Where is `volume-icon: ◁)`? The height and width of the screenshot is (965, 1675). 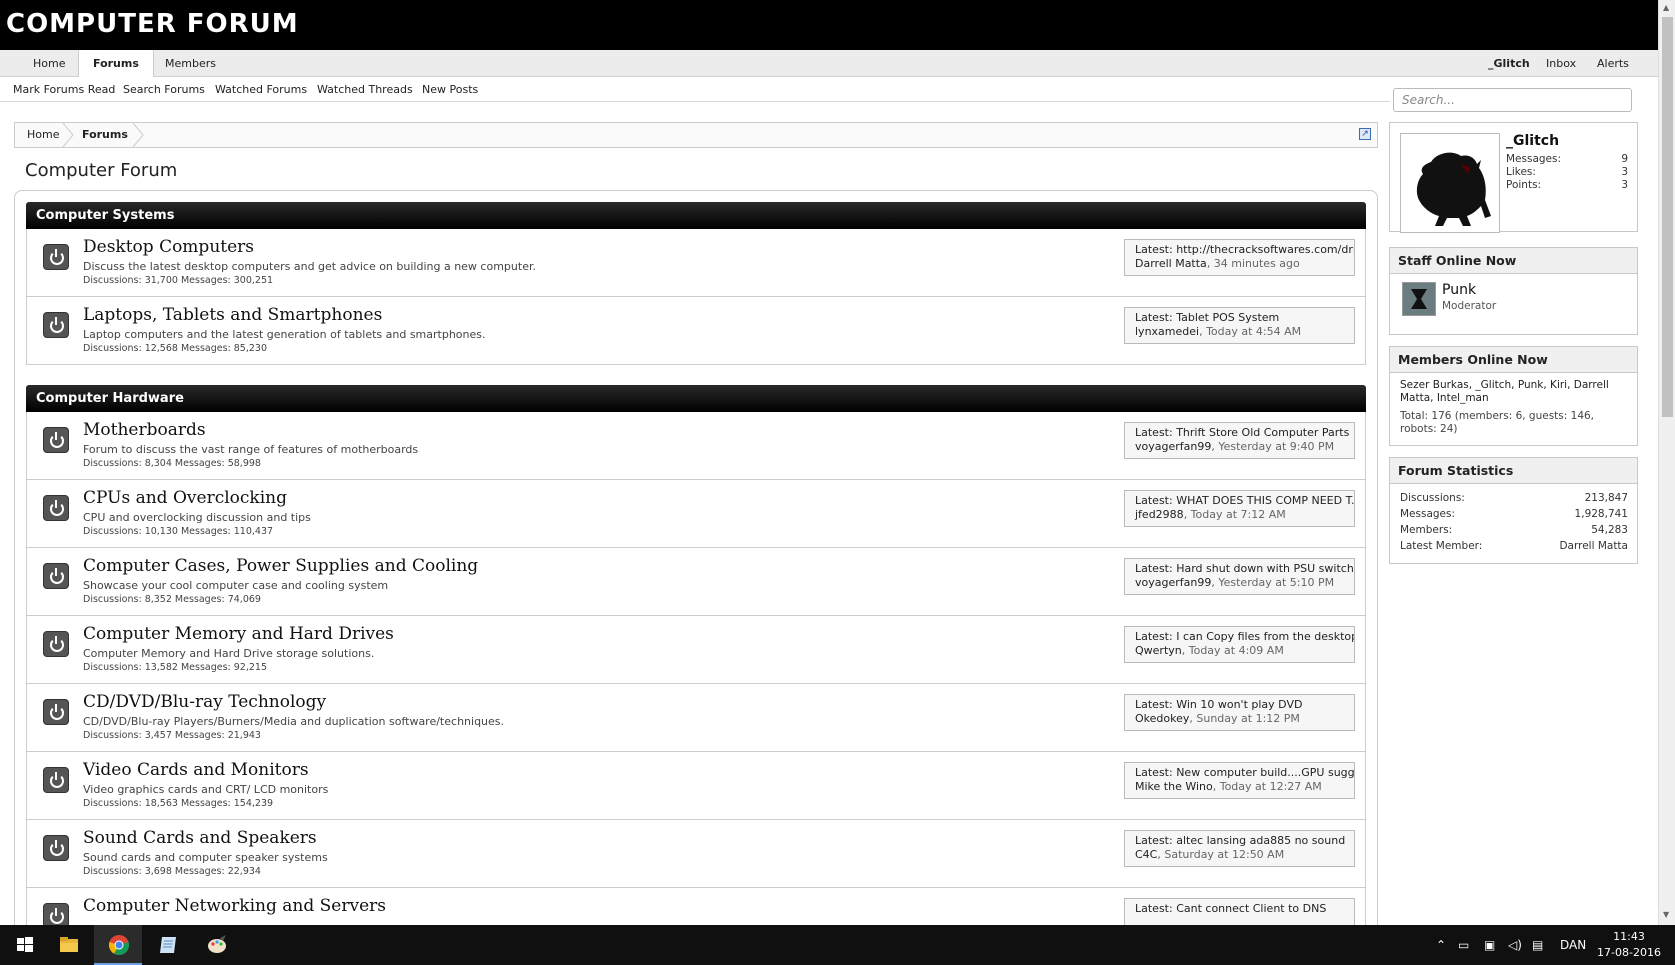
volume-icon: ◁) is located at coordinates (1515, 945).